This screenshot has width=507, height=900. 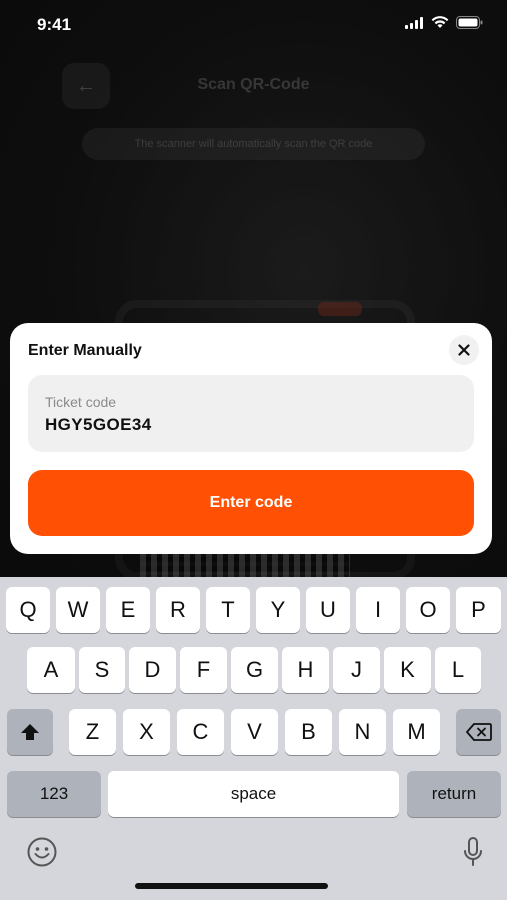 I want to click on microphone-icon, so click(x=473, y=851).